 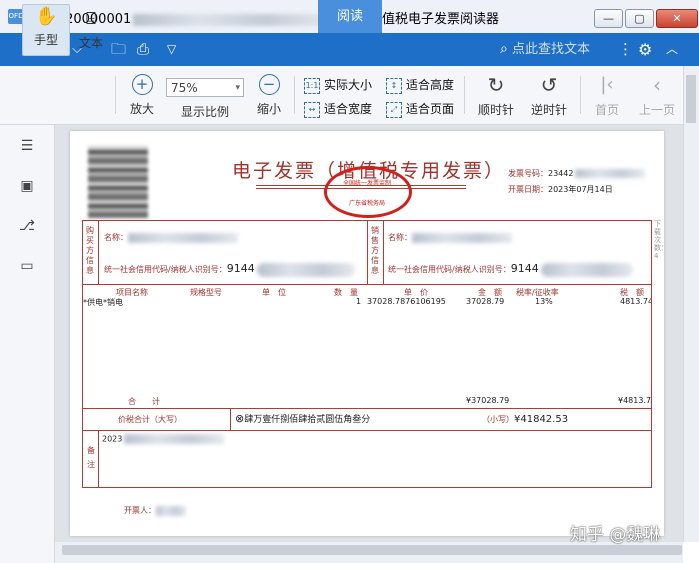 What do you see at coordinates (144, 401) in the screenshot?
I see `total-label: 合 计` at bounding box center [144, 401].